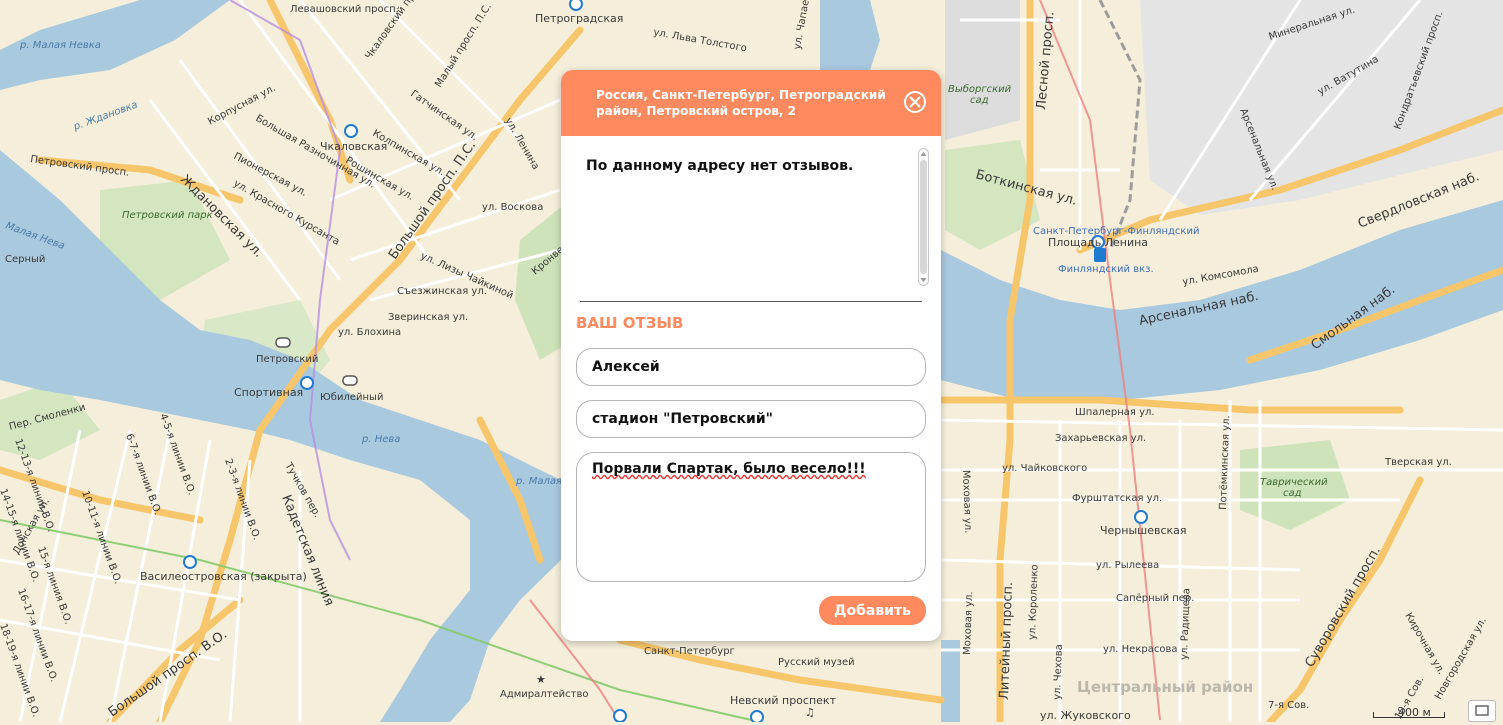 Image resolution: width=1503 pixels, height=725 pixels. I want to click on scrollbar-thumb, so click(923, 217).